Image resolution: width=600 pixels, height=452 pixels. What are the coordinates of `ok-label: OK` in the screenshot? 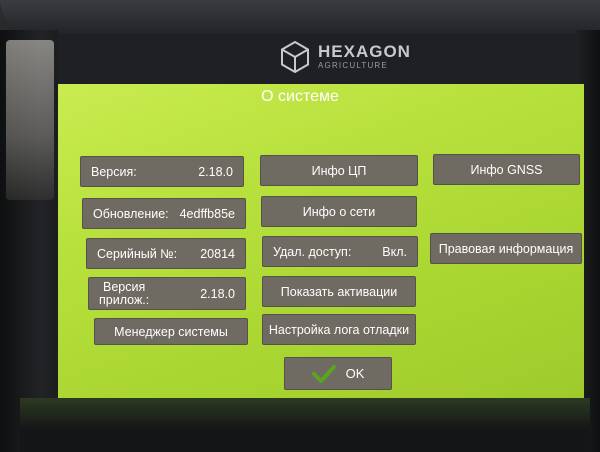 It's located at (355, 373).